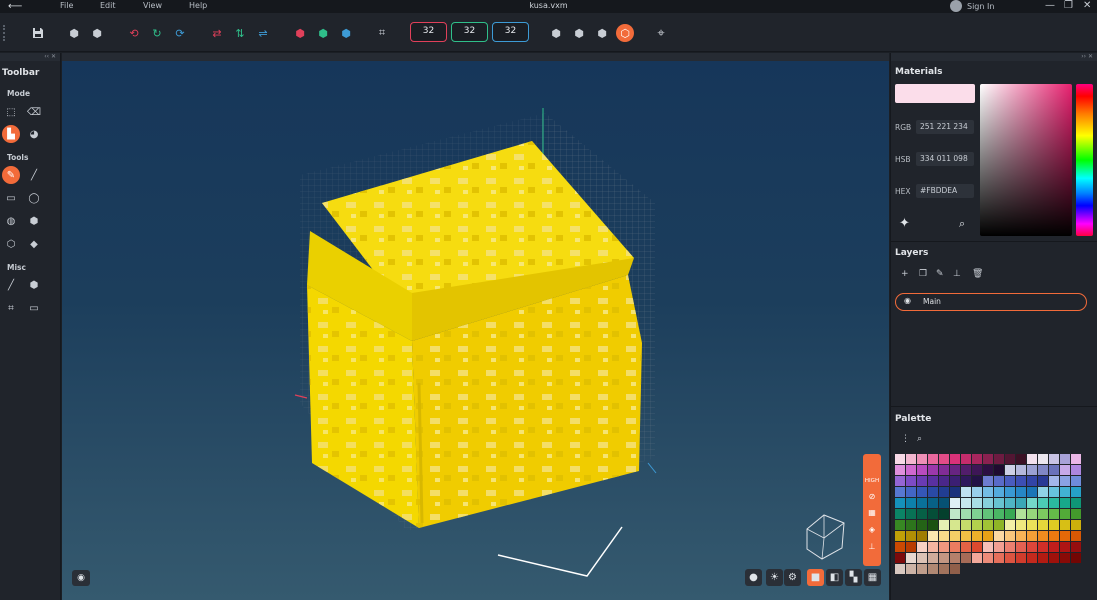  Describe the element at coordinates (935, 93) in the screenshot. I see `current-color-swatch` at that location.